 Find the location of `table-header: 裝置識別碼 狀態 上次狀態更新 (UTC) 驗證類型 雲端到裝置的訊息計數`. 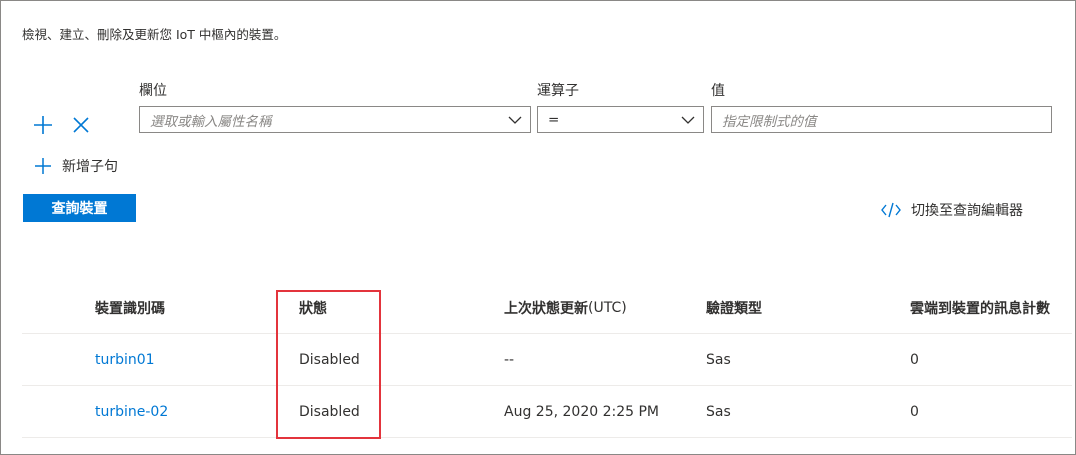

table-header: 裝置識別碼 狀態 上次狀態更新 (UTC) 驗證類型 雲端到裝置的訊息計數 is located at coordinates (547, 308).